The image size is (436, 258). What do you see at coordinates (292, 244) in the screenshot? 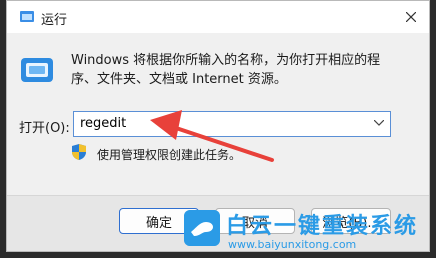
I see `watermark-url: www.baiyunxitong.com` at bounding box center [292, 244].